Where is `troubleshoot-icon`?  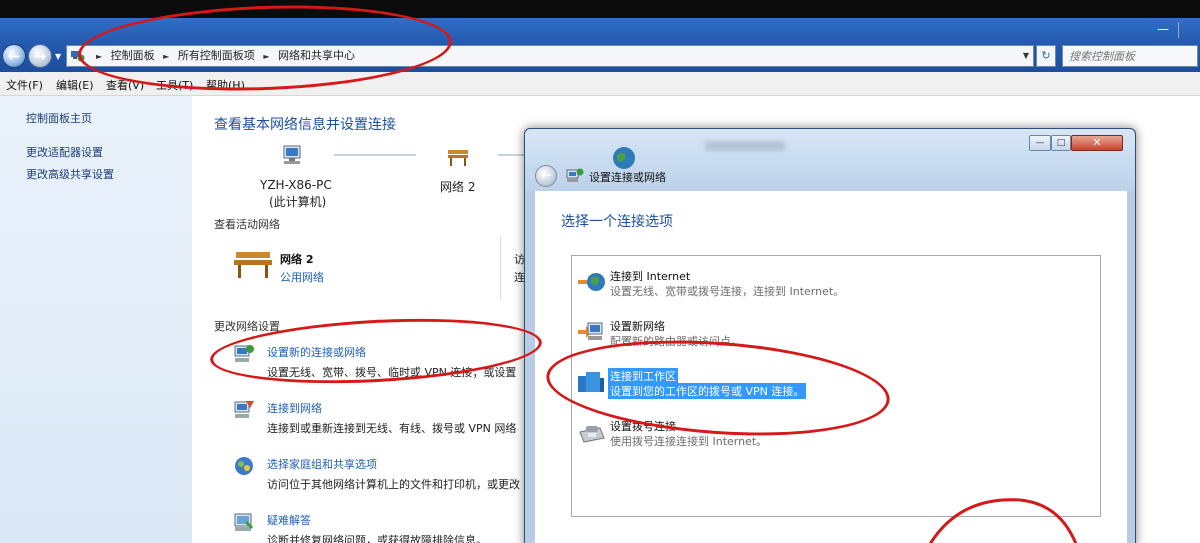 troubleshoot-icon is located at coordinates (244, 522).